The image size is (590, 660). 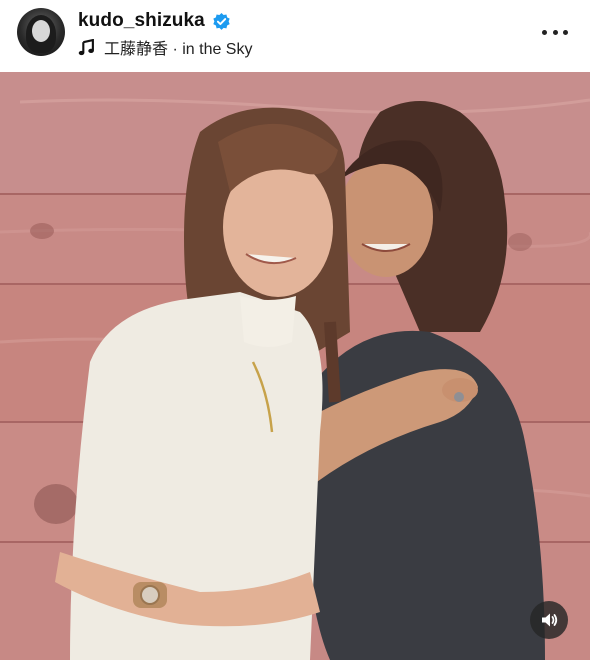 I want to click on volume-icon, so click(x=549, y=620).